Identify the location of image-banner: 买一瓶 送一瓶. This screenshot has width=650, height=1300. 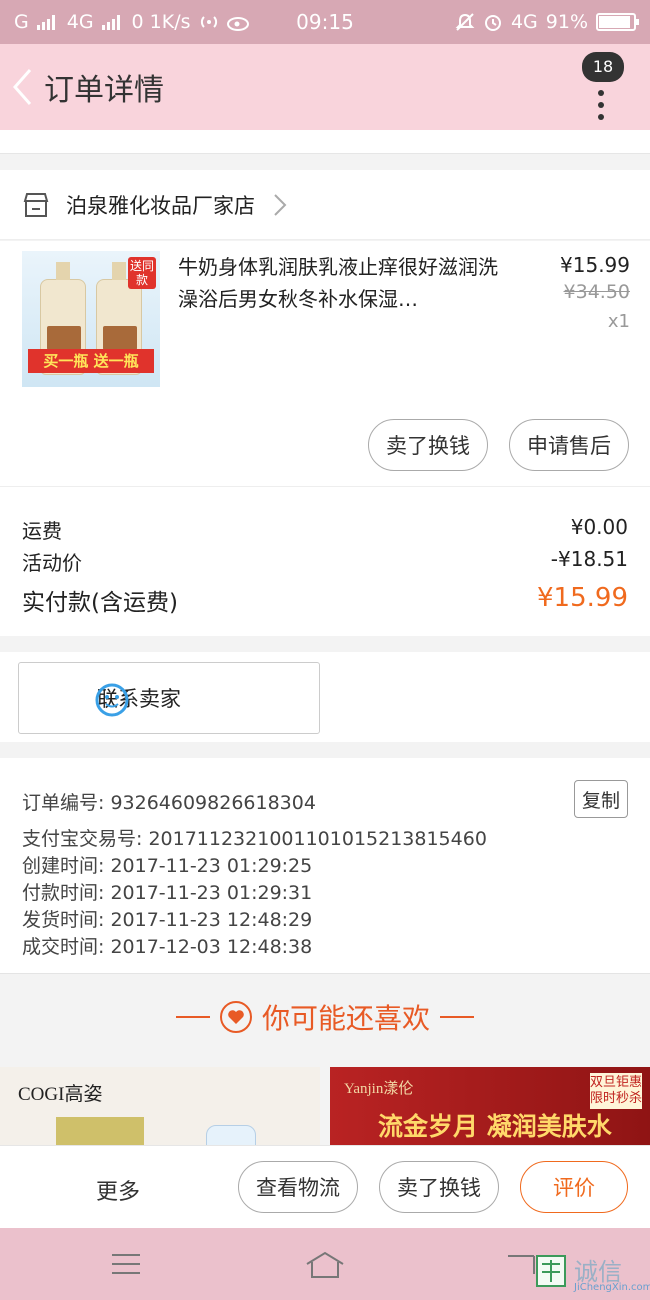
(91, 361).